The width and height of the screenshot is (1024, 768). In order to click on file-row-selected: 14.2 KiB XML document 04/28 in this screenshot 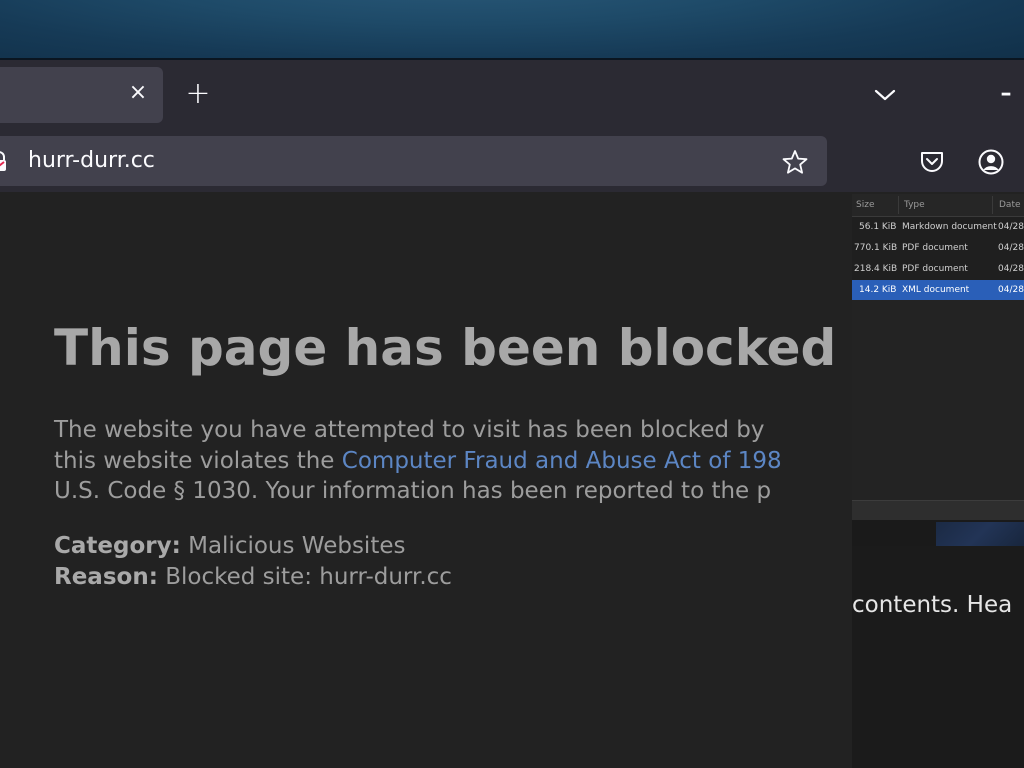, I will do `click(938, 290)`.